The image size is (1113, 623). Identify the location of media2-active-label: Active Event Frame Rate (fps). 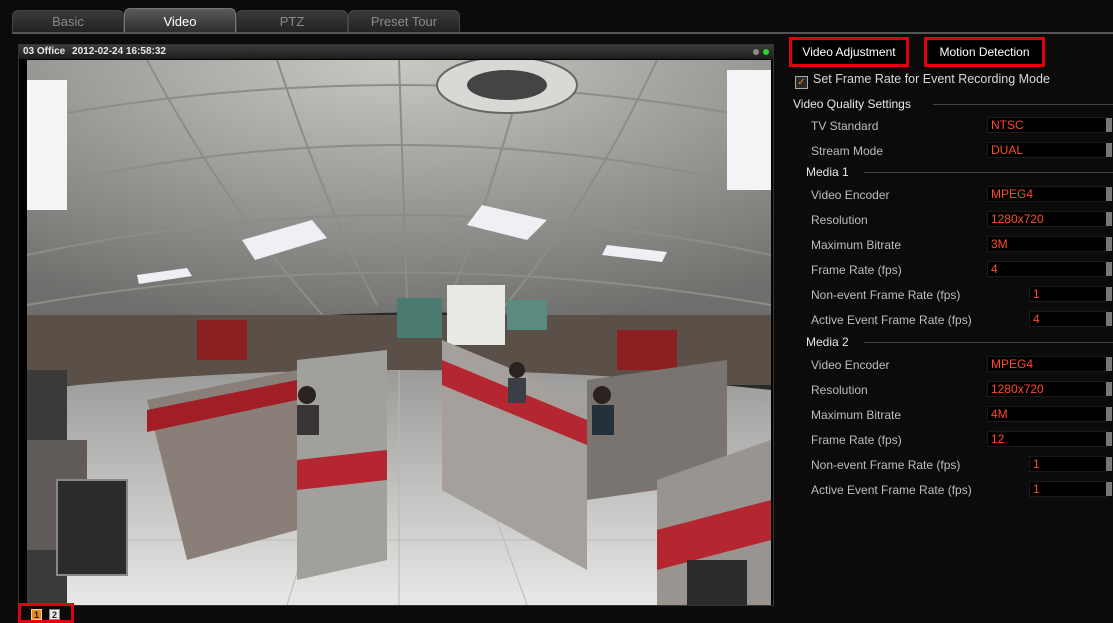
(891, 490).